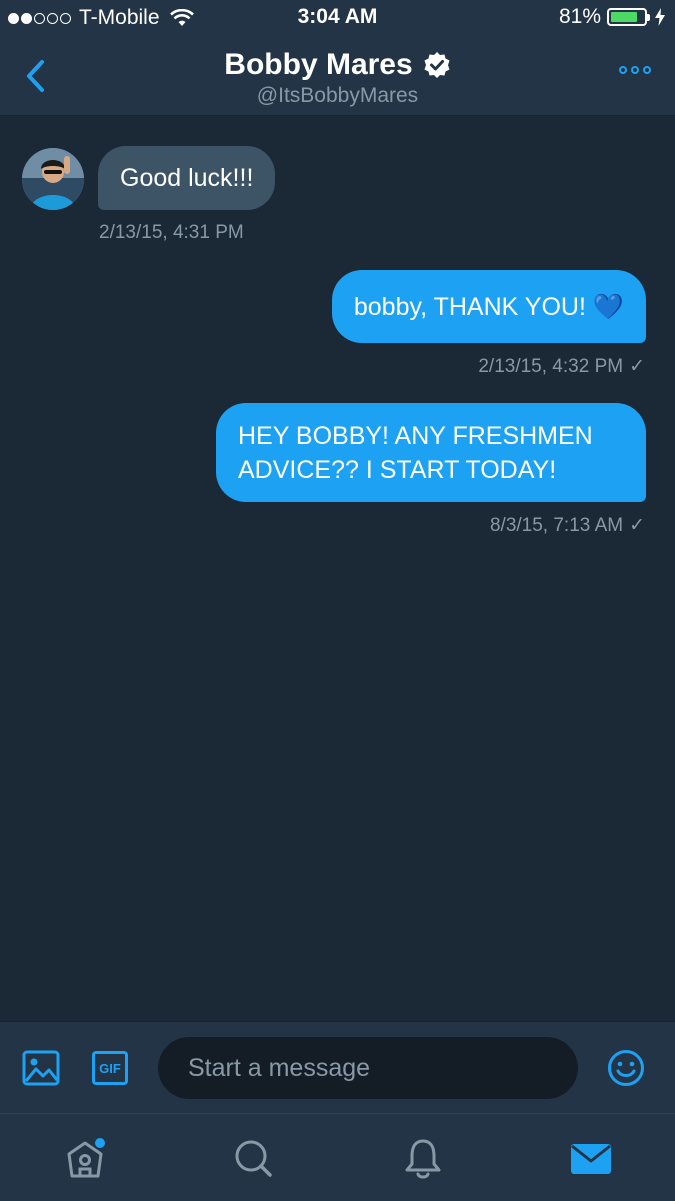  What do you see at coordinates (318, 64) in the screenshot?
I see `contact-name: Bobby Mares` at bounding box center [318, 64].